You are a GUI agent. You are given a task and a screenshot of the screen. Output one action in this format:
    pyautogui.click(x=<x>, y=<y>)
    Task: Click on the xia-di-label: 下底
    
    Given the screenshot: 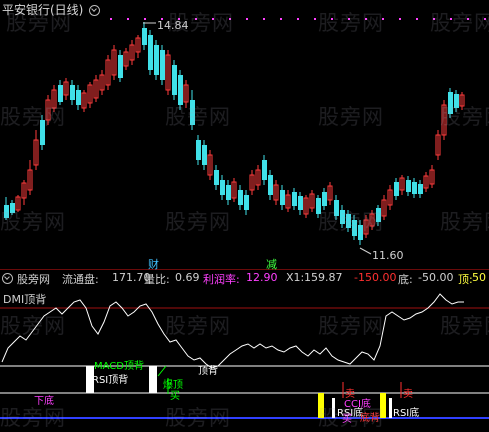 What is the action you would take?
    pyautogui.click(x=44, y=401)
    